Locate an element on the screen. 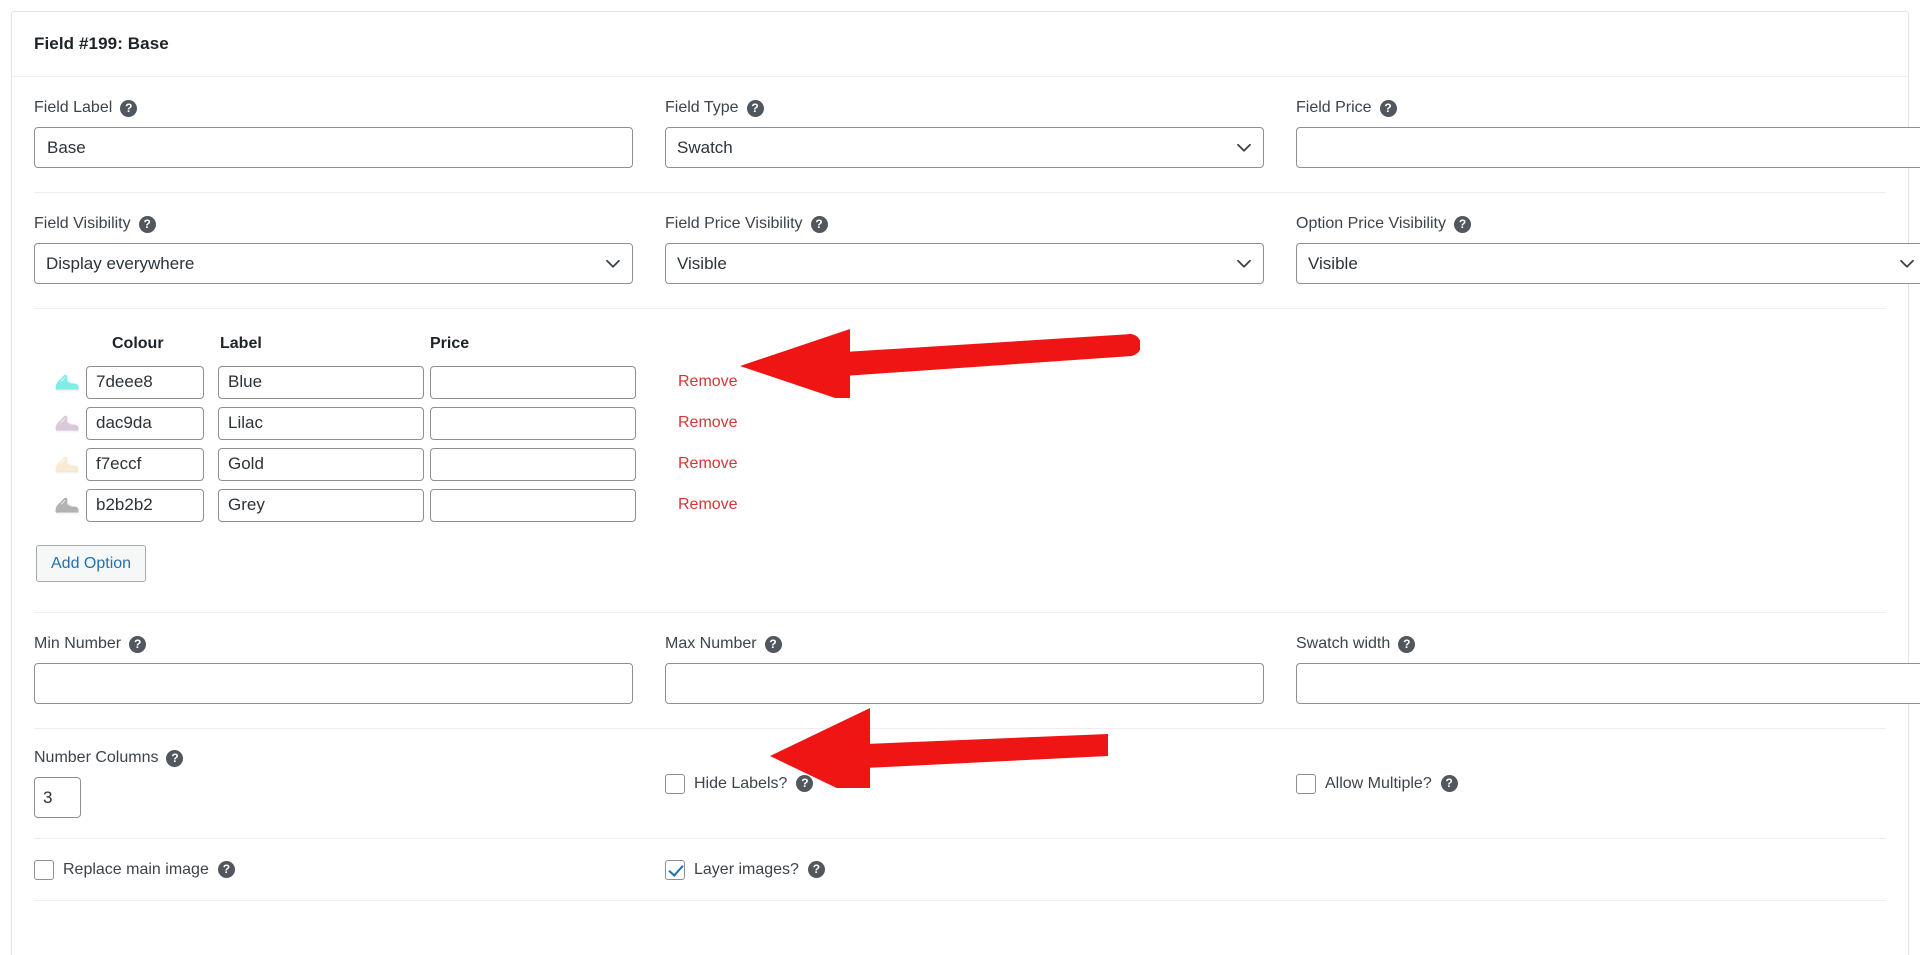 The width and height of the screenshot is (1920, 955). option-price-visibility-caption: Option Price Visibility ? is located at coordinates (1608, 224).